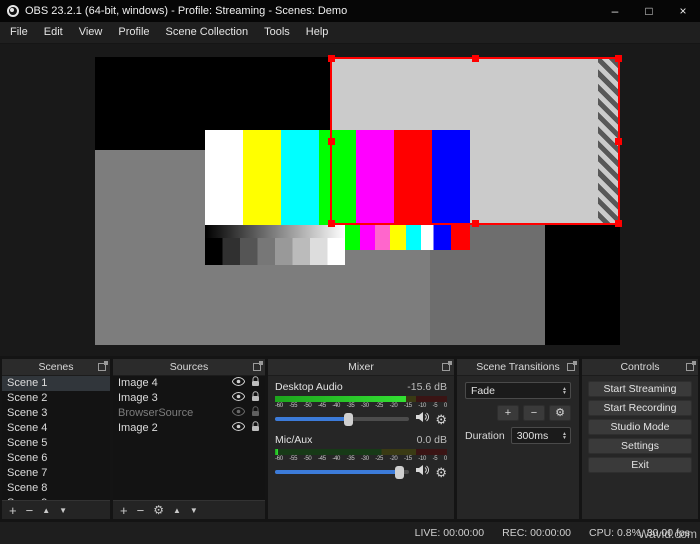  Describe the element at coordinates (56, 428) in the screenshot. I see `scene-row: Scene 4` at that location.